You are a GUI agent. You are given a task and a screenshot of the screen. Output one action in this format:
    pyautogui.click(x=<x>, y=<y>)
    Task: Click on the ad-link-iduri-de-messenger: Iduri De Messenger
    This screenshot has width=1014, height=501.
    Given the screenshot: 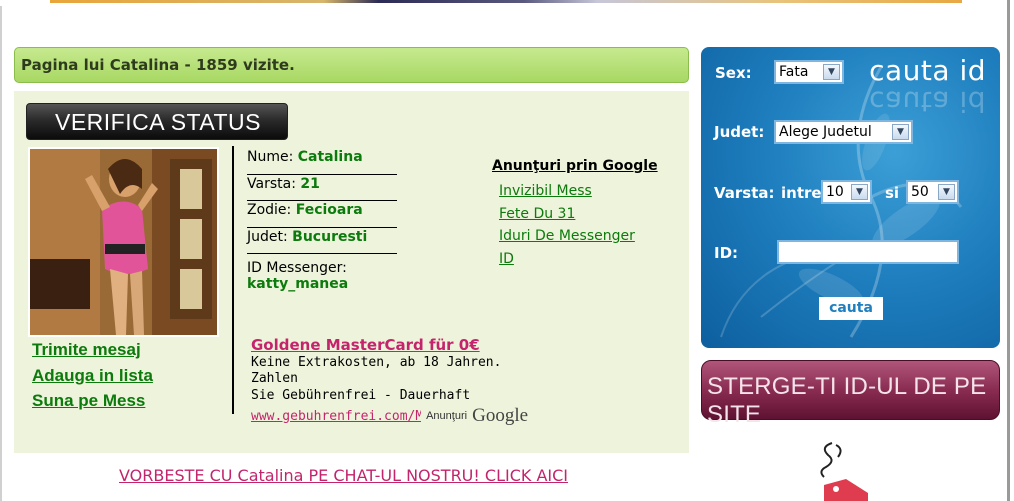 What is the action you would take?
    pyautogui.click(x=578, y=237)
    